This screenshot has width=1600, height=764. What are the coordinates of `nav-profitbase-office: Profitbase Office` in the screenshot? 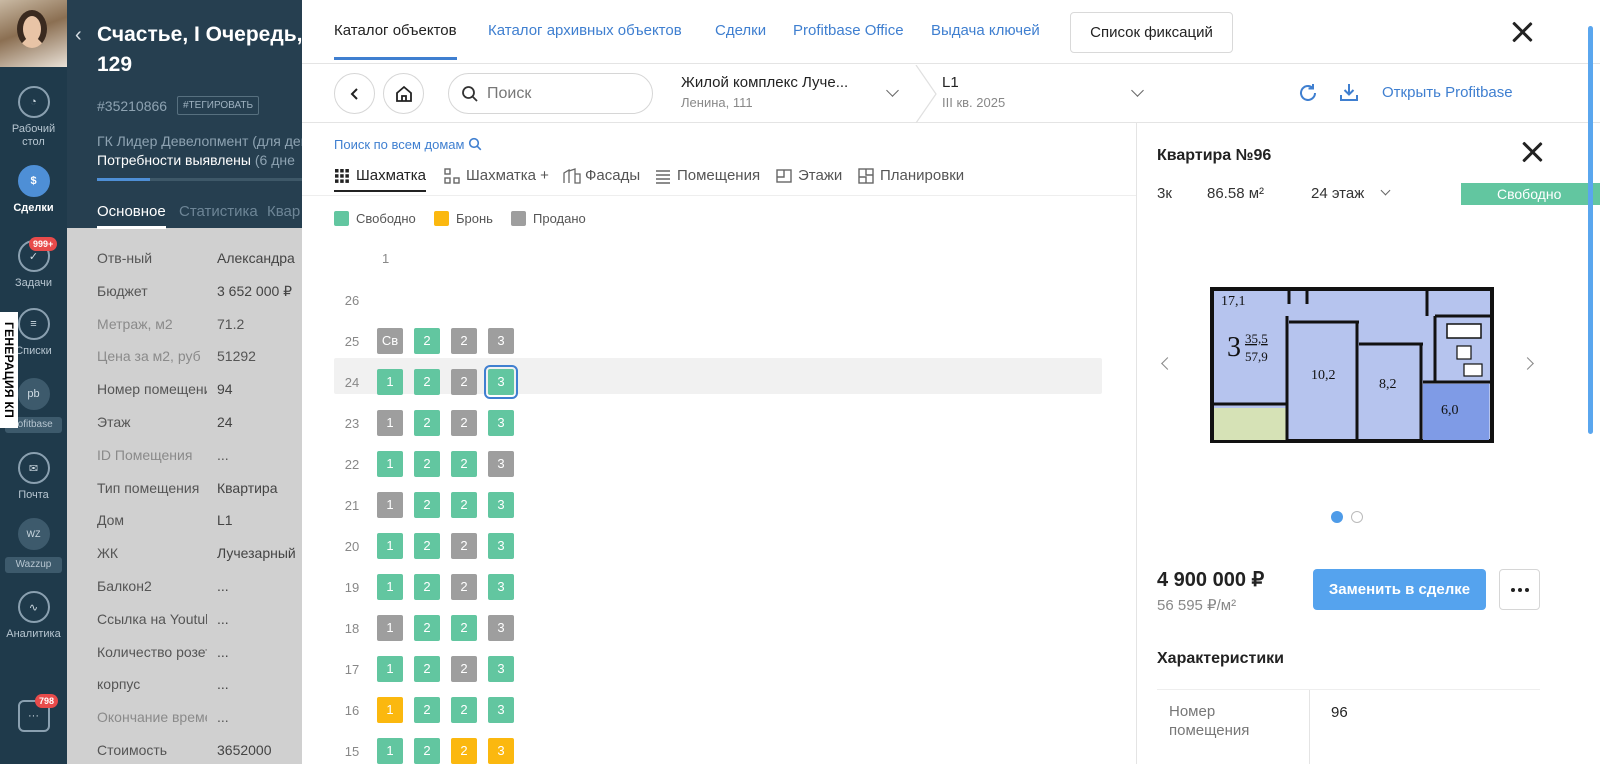 It's located at (848, 30).